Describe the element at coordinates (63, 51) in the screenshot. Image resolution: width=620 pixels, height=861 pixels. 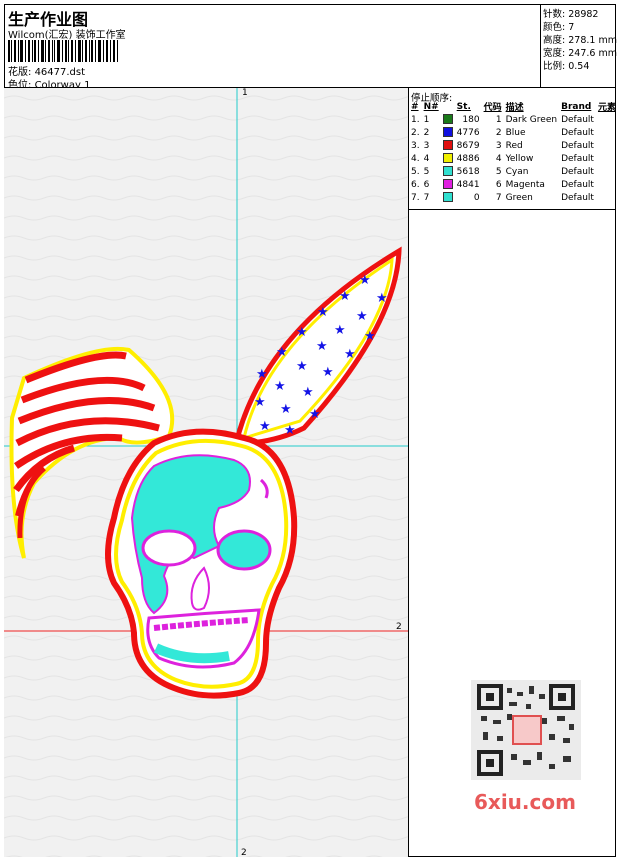
I see `barcode` at that location.